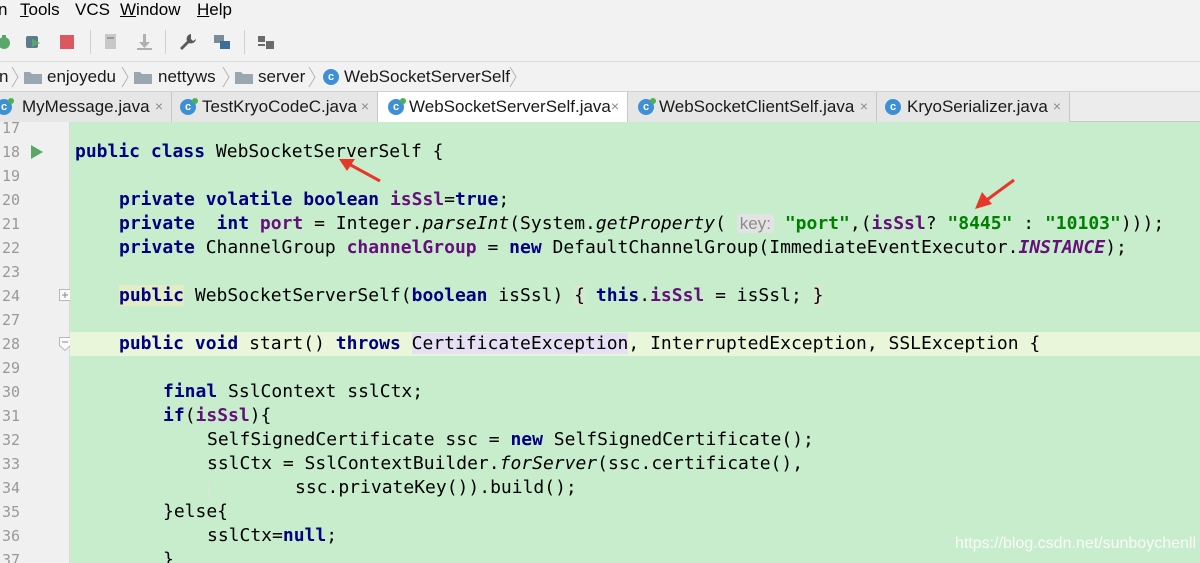 The image size is (1200, 563). Describe the element at coordinates (10, 464) in the screenshot. I see `line-number: 33` at that location.